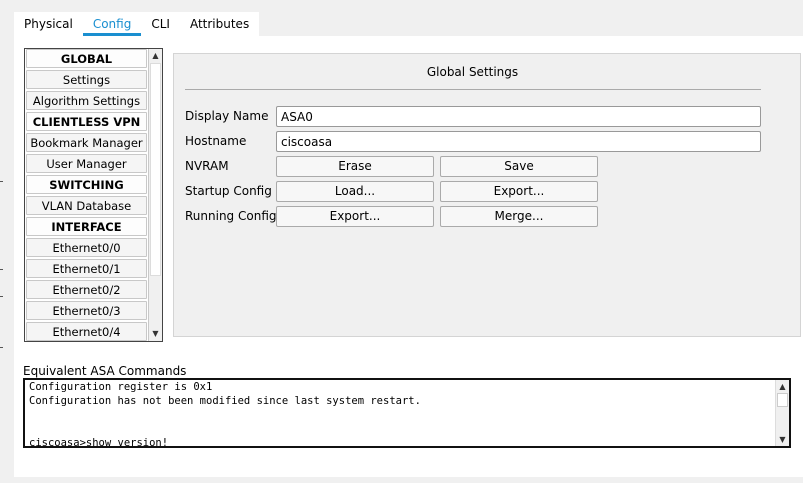 This screenshot has width=803, height=483. Describe the element at coordinates (2, 241) in the screenshot. I see `window-edge-marks` at that location.